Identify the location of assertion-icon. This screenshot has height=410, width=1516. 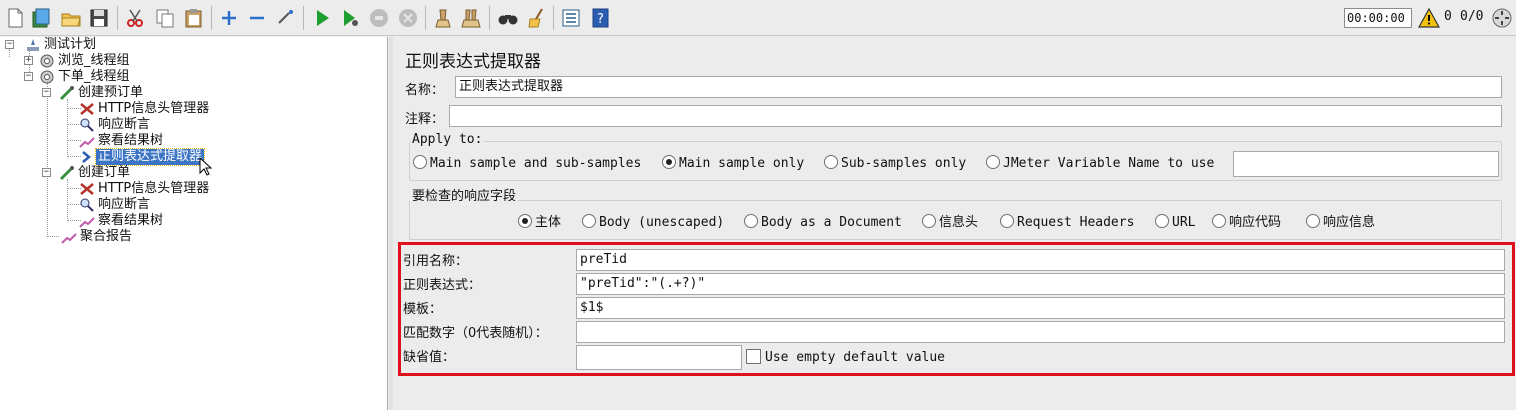
(87, 205).